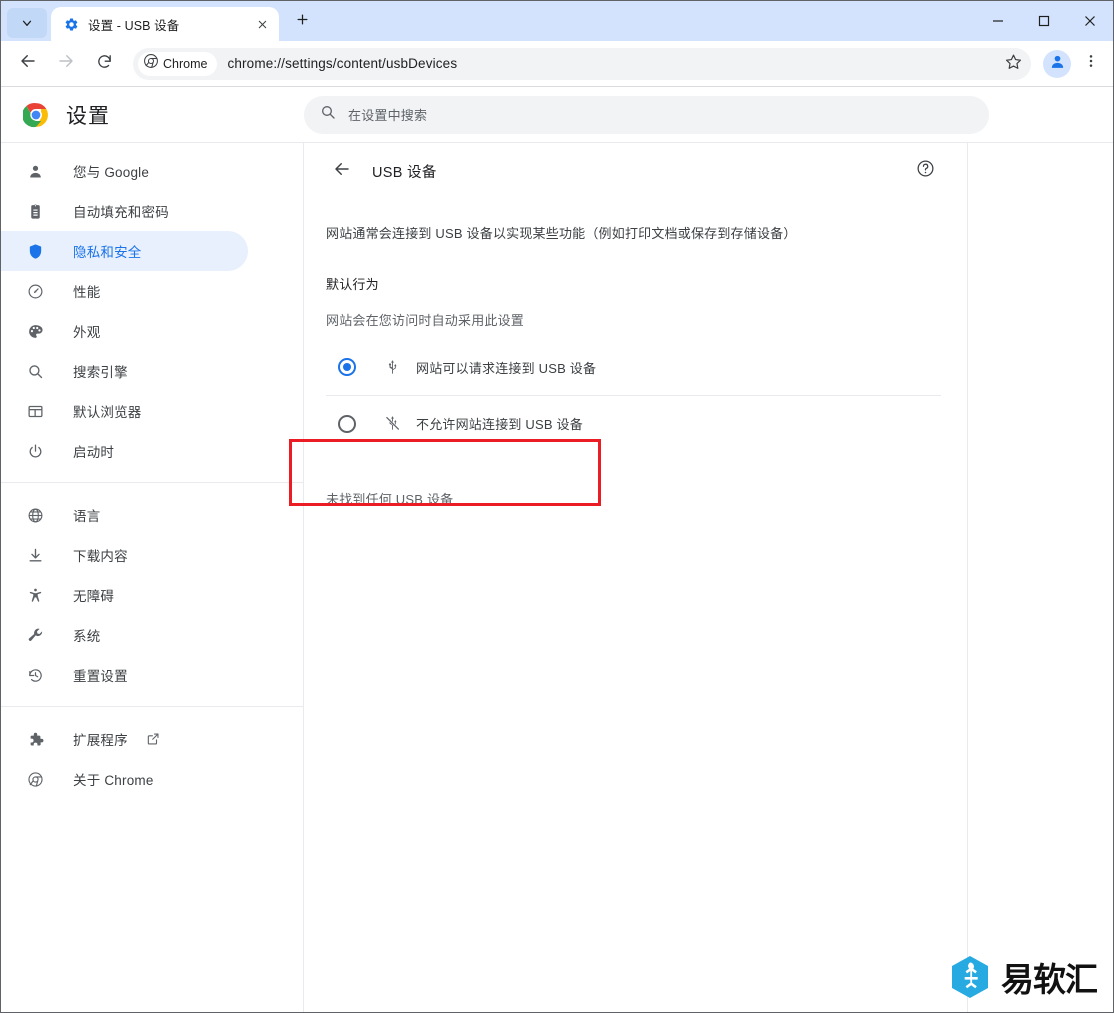 The image size is (1114, 1013). I want to click on sidebar-item-appearance: 外观, so click(124, 331).